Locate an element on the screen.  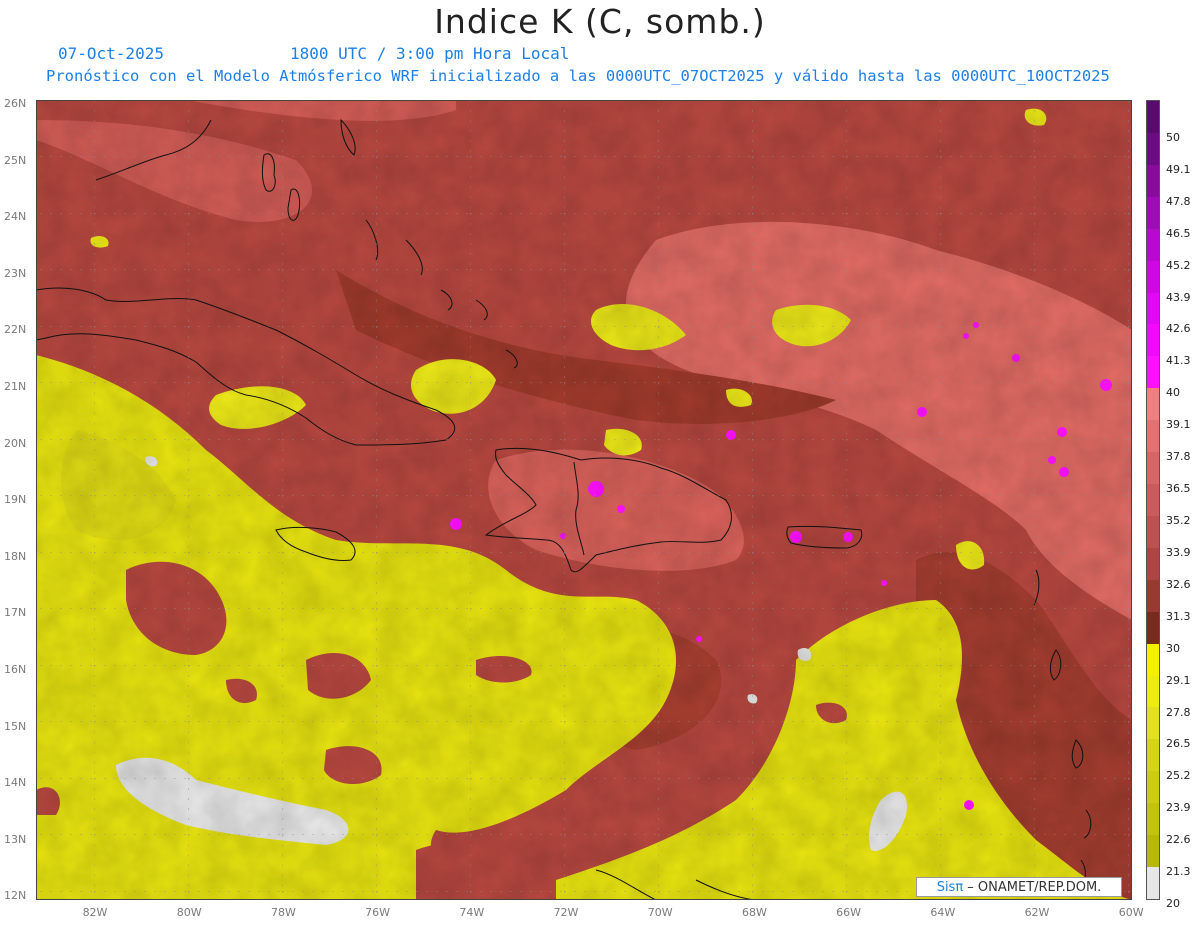
colorbar-label: 29.1 is located at coordinates (1178, 680).